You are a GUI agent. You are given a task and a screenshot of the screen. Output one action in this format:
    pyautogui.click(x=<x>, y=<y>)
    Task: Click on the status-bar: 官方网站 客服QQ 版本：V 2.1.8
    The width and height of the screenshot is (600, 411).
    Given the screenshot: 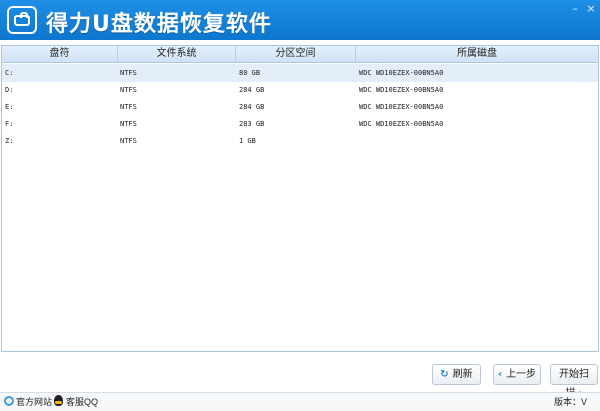 What is the action you would take?
    pyautogui.click(x=300, y=401)
    